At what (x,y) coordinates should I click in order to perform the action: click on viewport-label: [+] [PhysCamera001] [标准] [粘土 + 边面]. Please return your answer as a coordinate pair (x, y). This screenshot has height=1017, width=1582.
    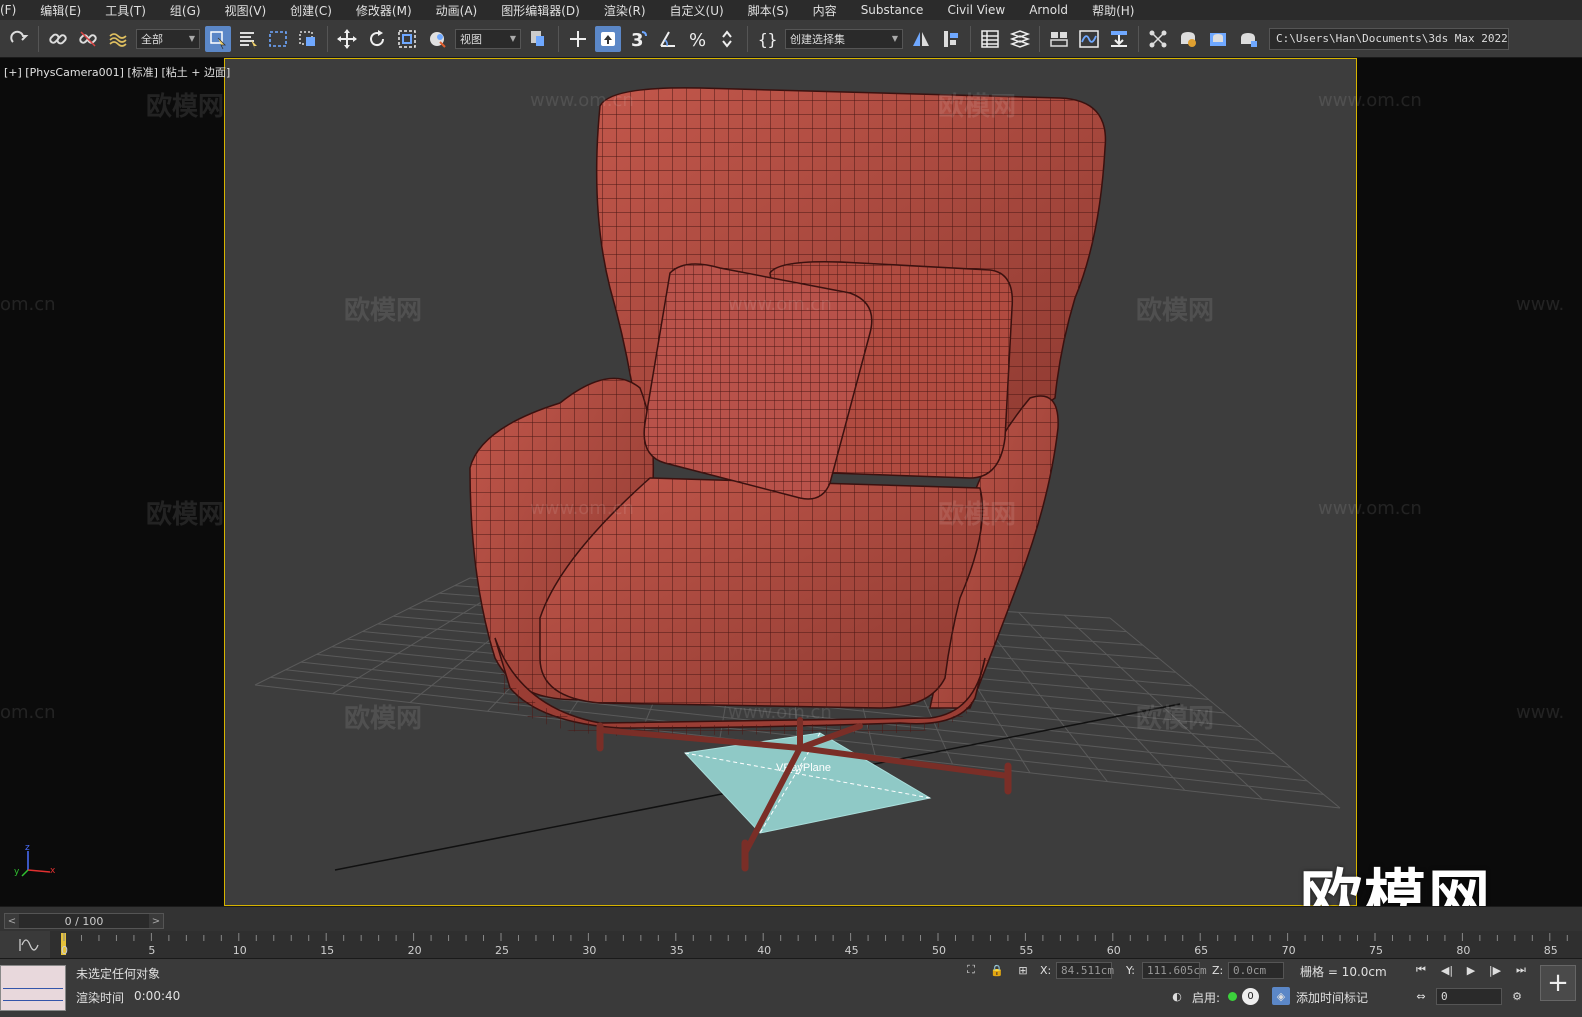
    Looking at the image, I should click on (117, 72).